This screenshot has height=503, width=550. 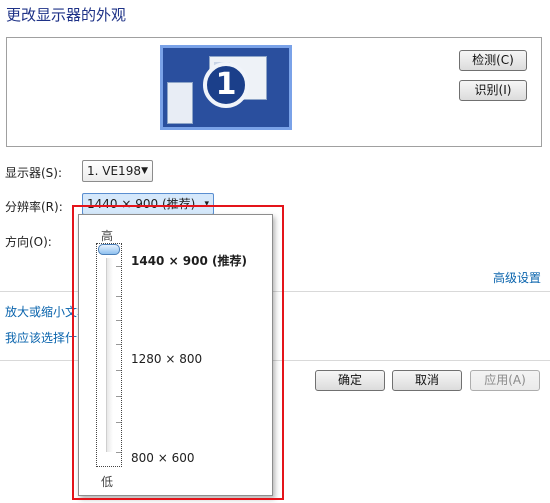 What do you see at coordinates (226, 85) in the screenshot?
I see `monitor-number-badge: 1` at bounding box center [226, 85].